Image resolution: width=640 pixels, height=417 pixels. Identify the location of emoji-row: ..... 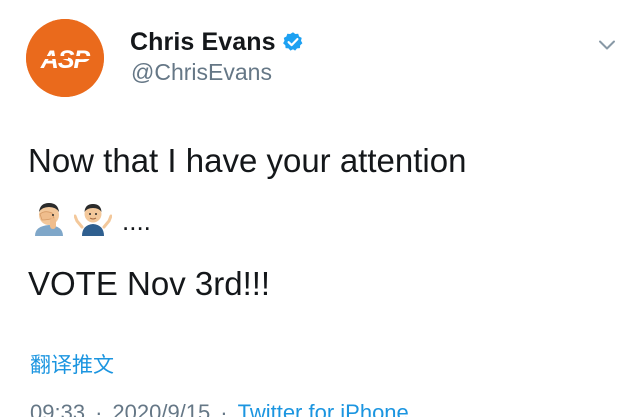
(90, 215).